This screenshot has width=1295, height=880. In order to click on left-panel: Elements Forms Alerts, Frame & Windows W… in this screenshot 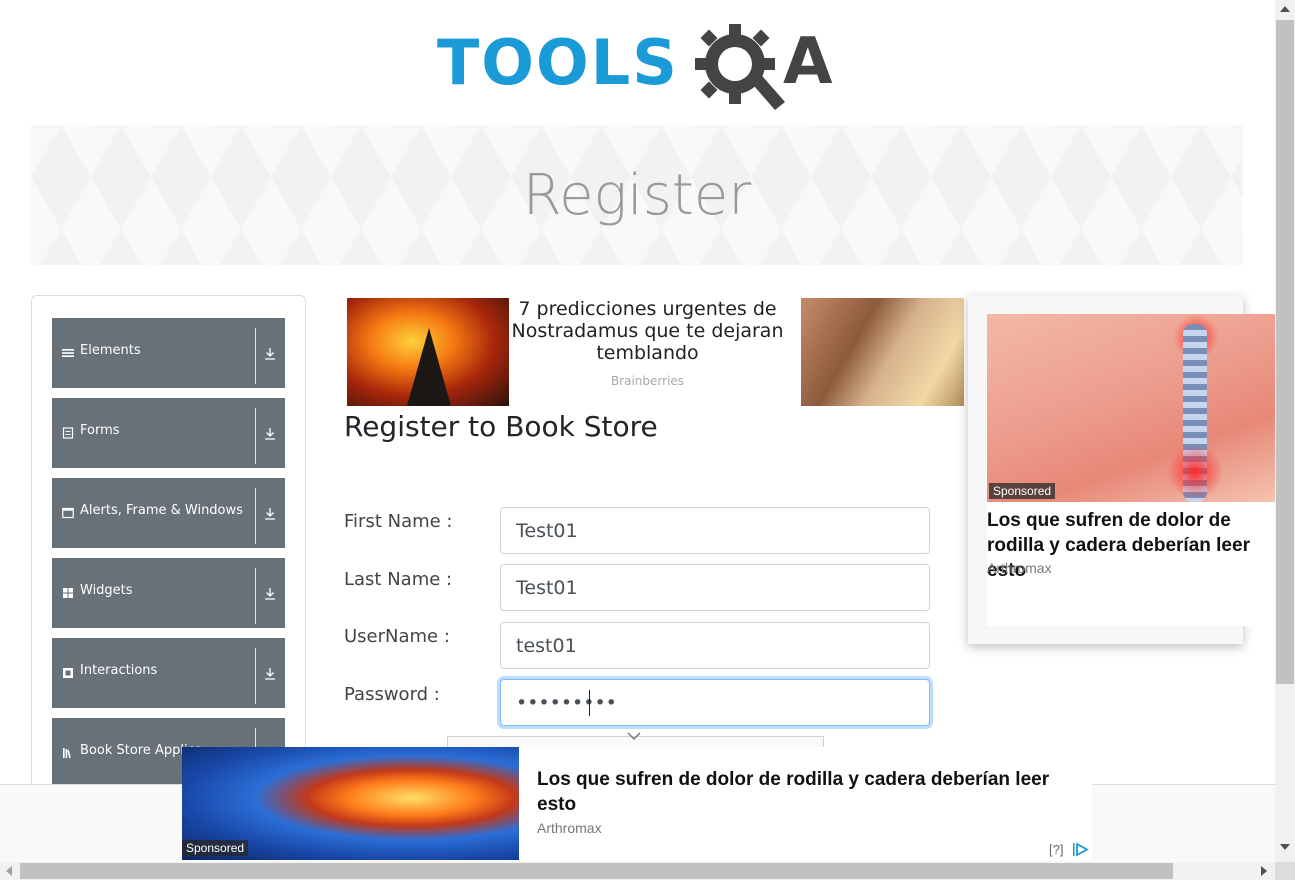, I will do `click(168, 555)`.